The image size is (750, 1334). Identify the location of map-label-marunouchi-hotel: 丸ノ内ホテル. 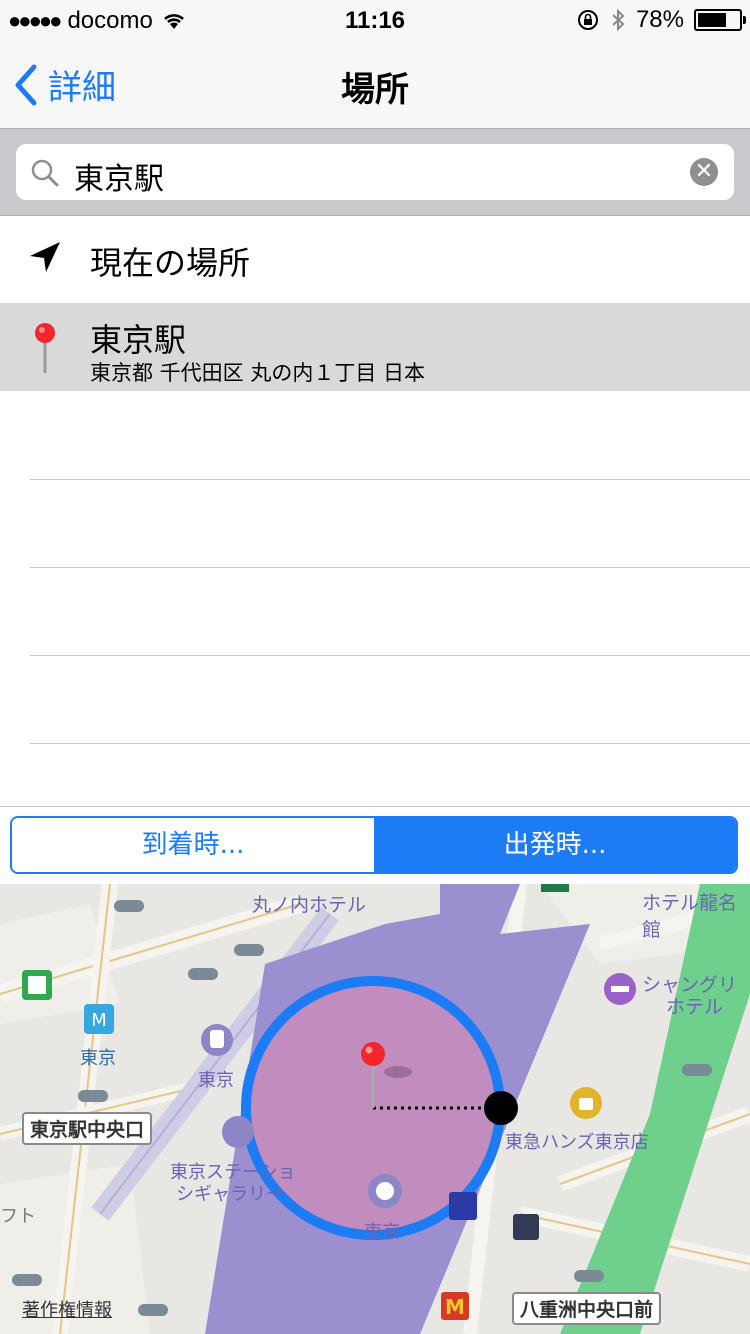
(309, 905).